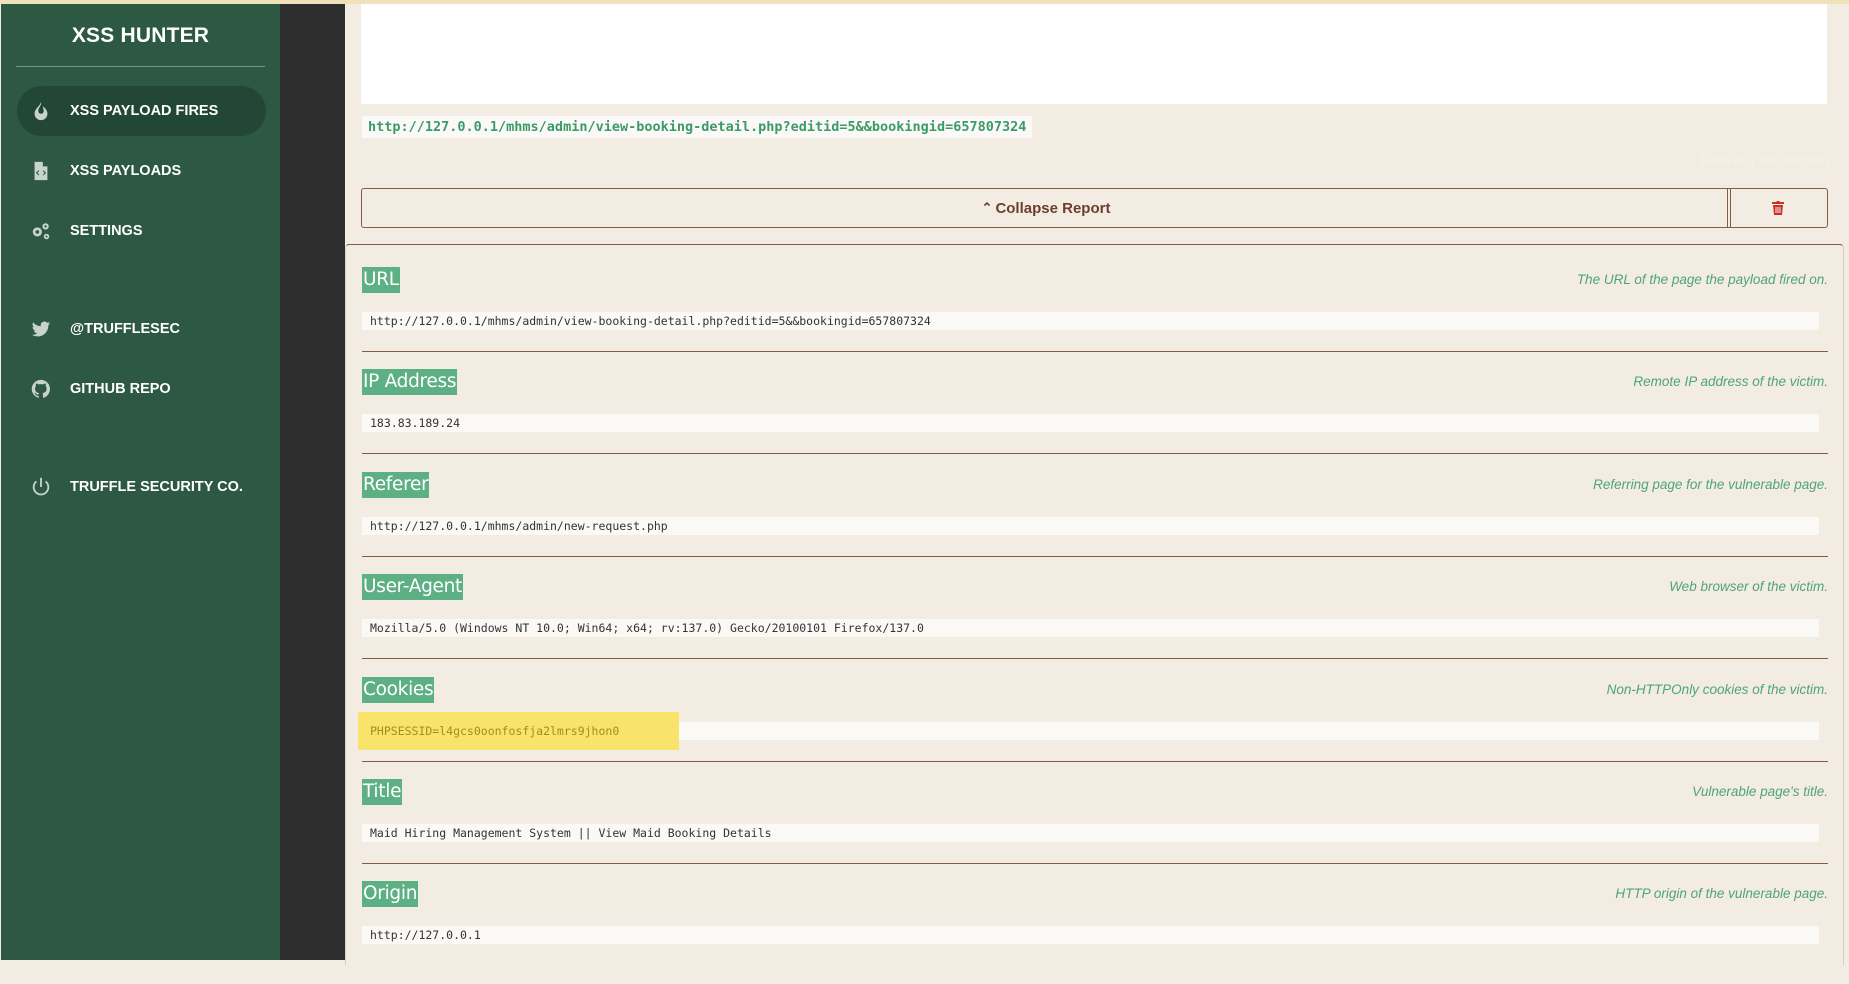 This screenshot has height=984, width=1849. What do you see at coordinates (140, 35) in the screenshot?
I see `app-title: XSS HUNTER` at bounding box center [140, 35].